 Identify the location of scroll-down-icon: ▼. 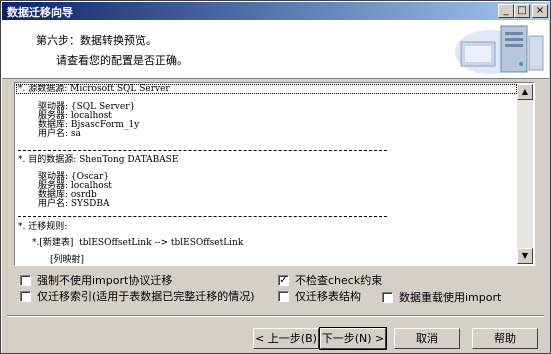
(525, 256).